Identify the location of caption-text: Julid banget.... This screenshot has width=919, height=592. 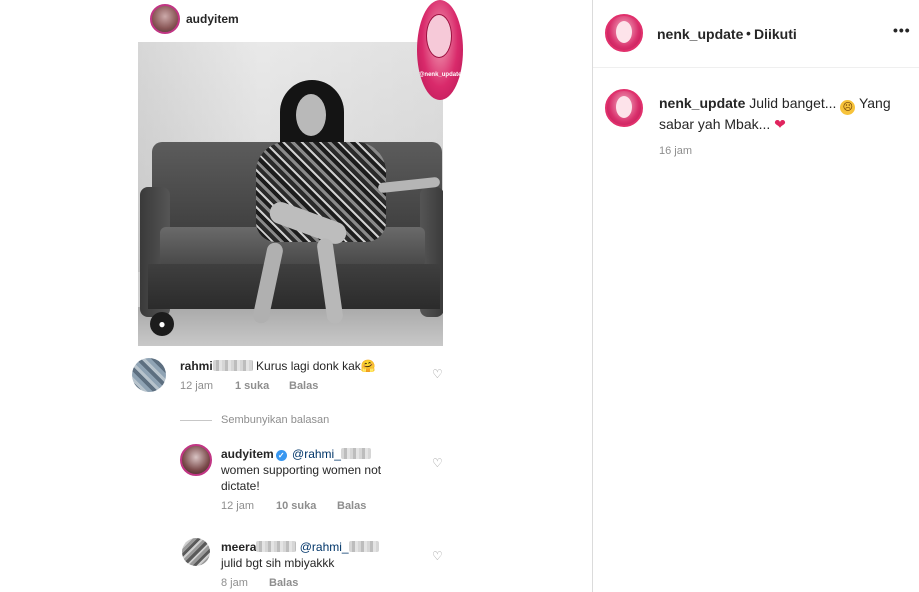
(793, 103).